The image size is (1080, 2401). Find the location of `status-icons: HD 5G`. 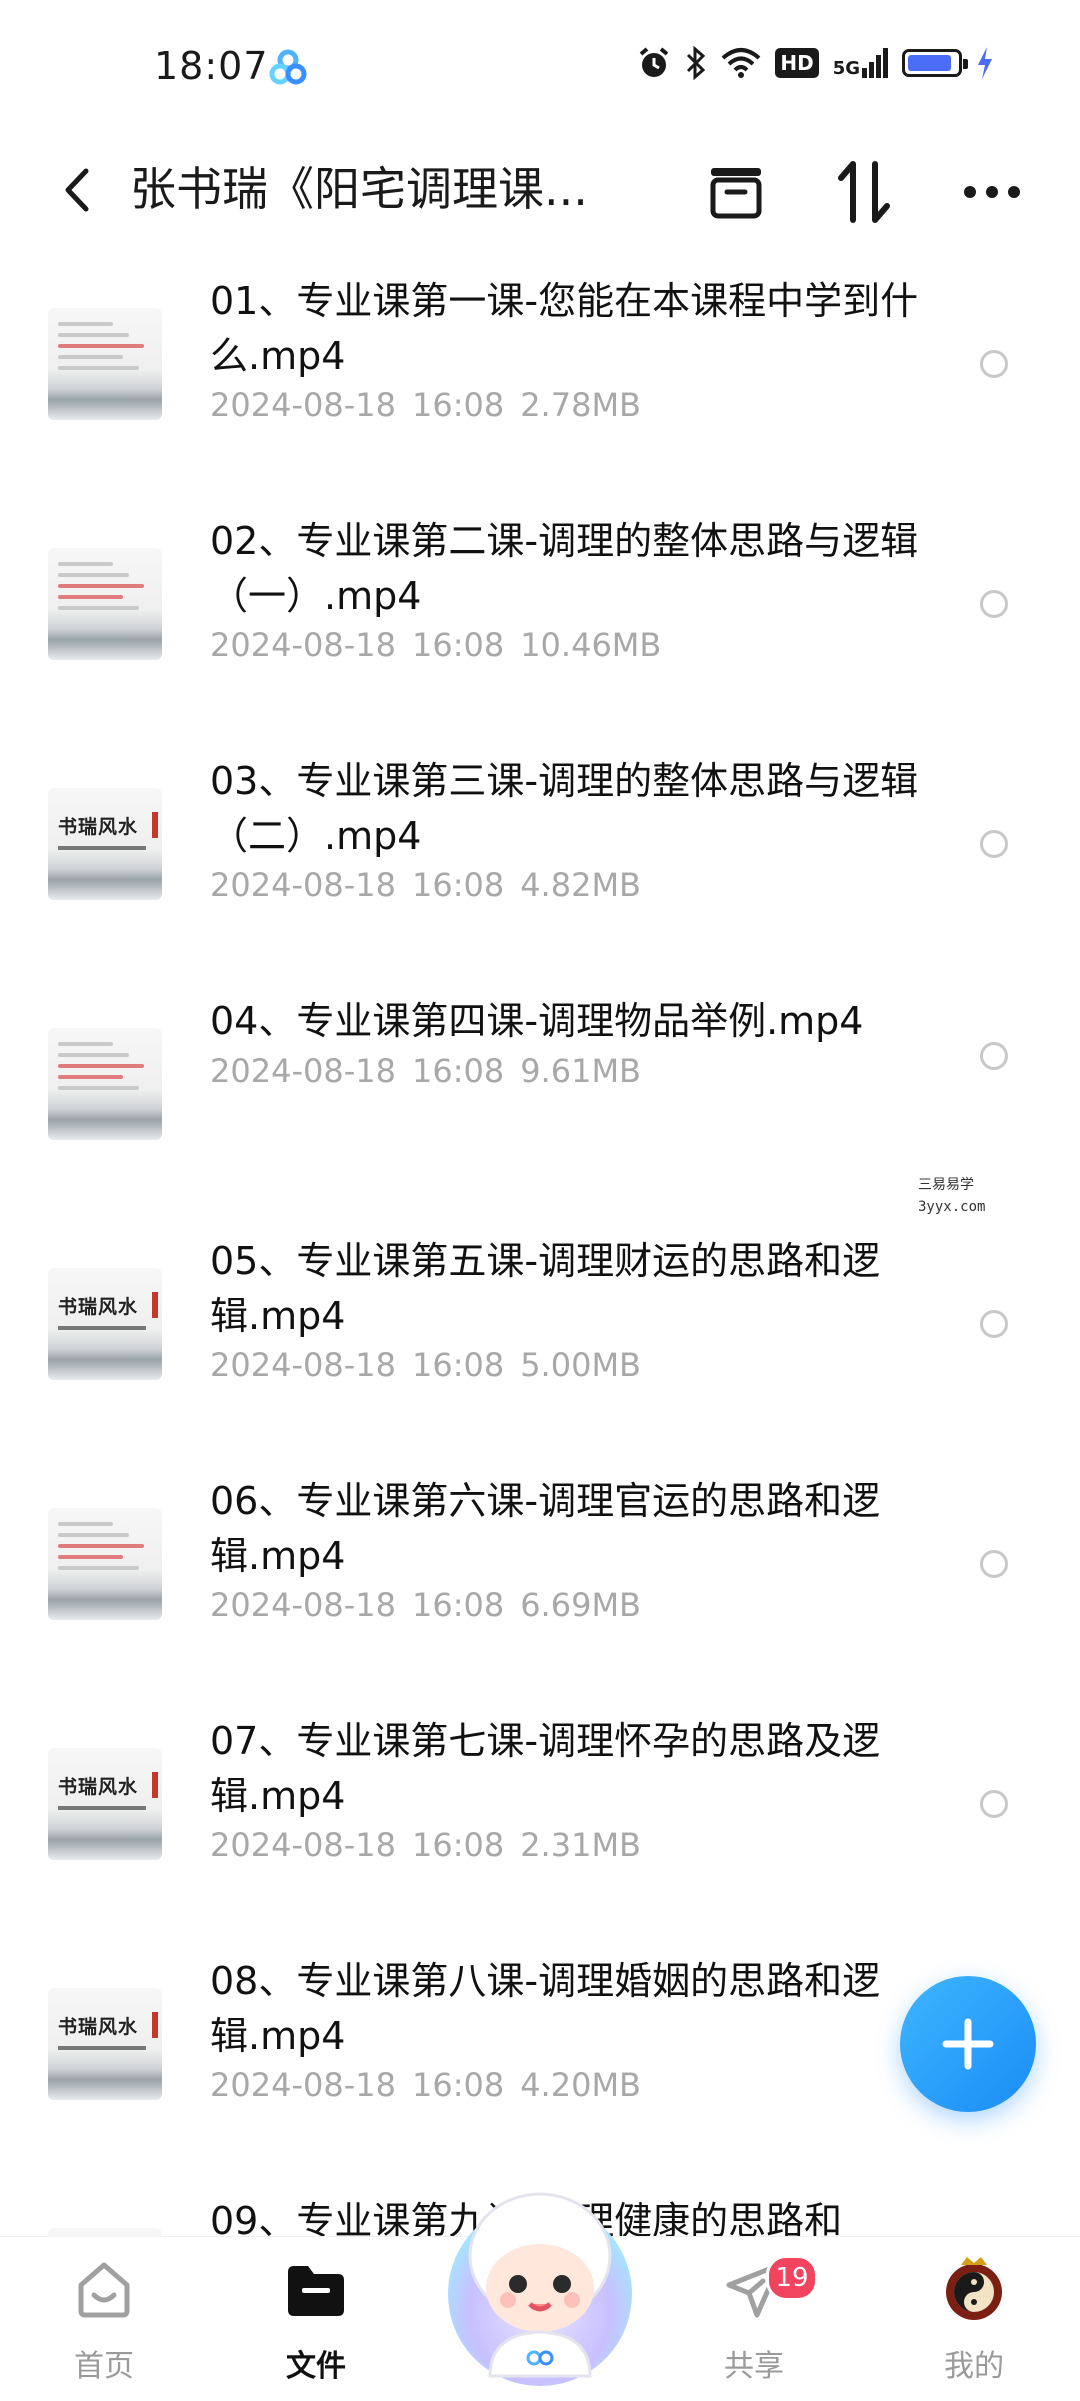

status-icons: HD 5G is located at coordinates (815, 63).